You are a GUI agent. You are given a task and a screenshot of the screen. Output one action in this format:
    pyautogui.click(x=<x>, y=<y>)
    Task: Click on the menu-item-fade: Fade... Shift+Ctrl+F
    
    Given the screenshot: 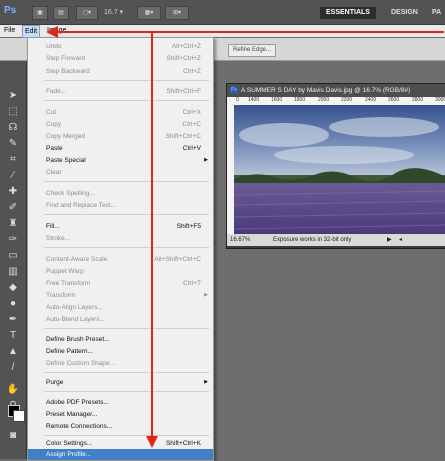 What is the action you would take?
    pyautogui.click(x=120, y=91)
    